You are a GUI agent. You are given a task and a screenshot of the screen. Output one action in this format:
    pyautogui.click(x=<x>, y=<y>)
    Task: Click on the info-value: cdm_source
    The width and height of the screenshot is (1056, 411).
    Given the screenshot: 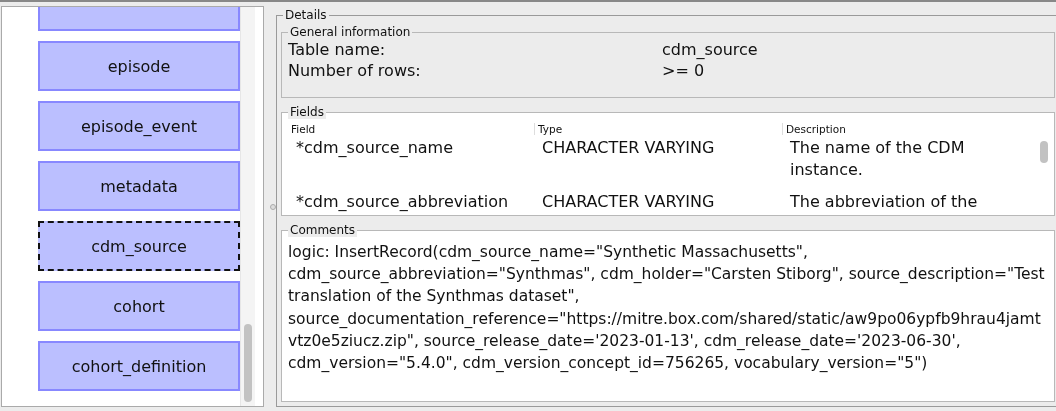 What is the action you would take?
    pyautogui.click(x=710, y=49)
    